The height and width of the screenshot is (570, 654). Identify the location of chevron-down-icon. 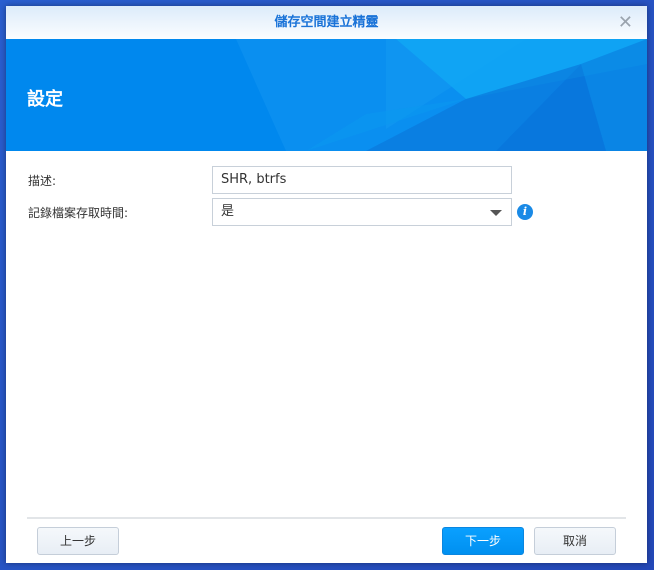
(496, 213).